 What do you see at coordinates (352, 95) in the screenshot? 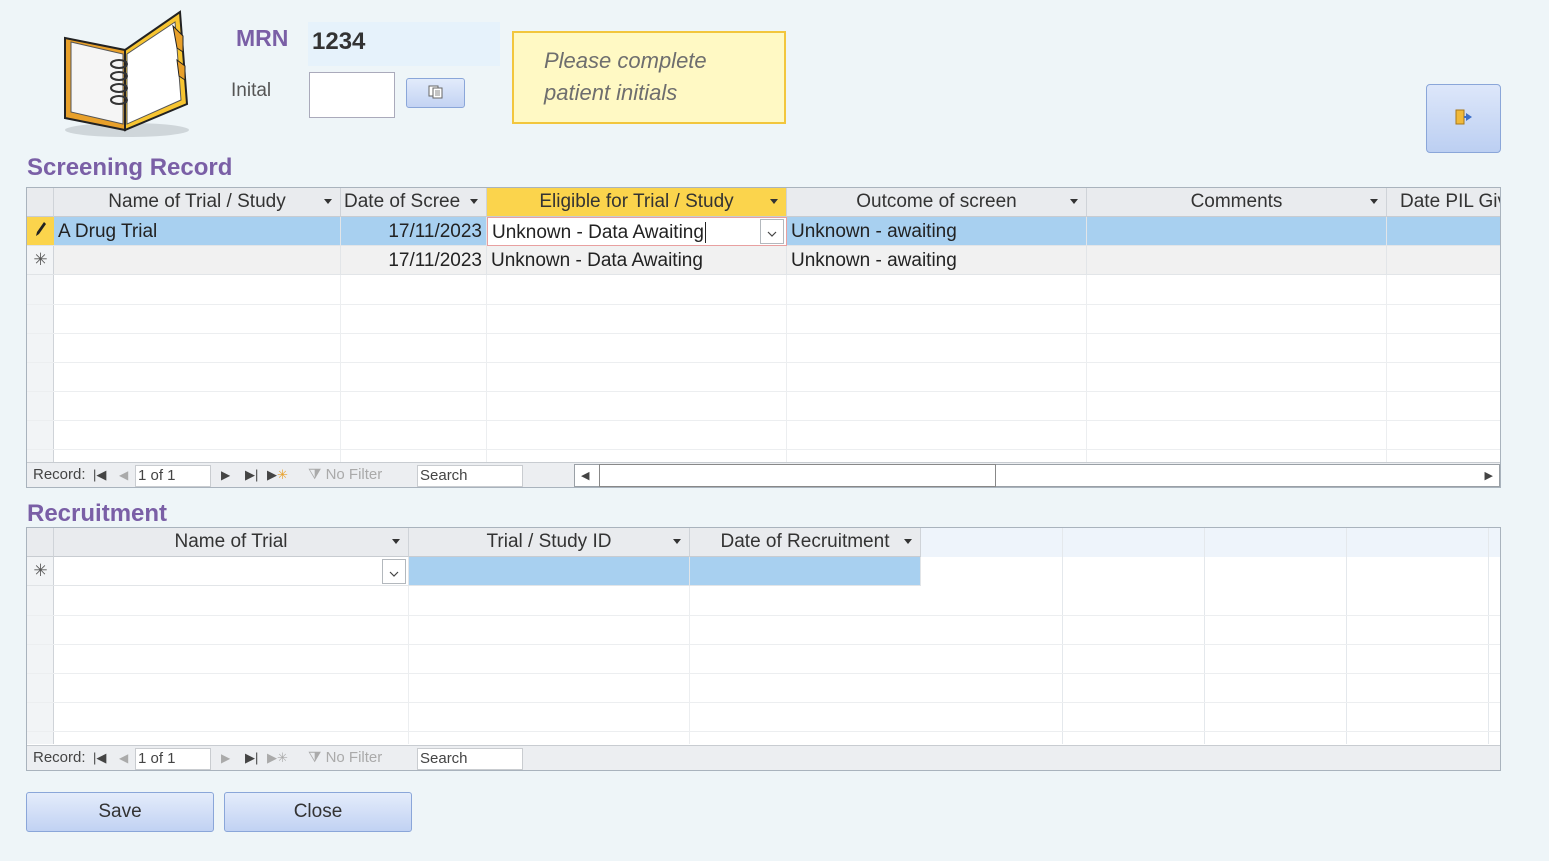
I see `initial-input` at bounding box center [352, 95].